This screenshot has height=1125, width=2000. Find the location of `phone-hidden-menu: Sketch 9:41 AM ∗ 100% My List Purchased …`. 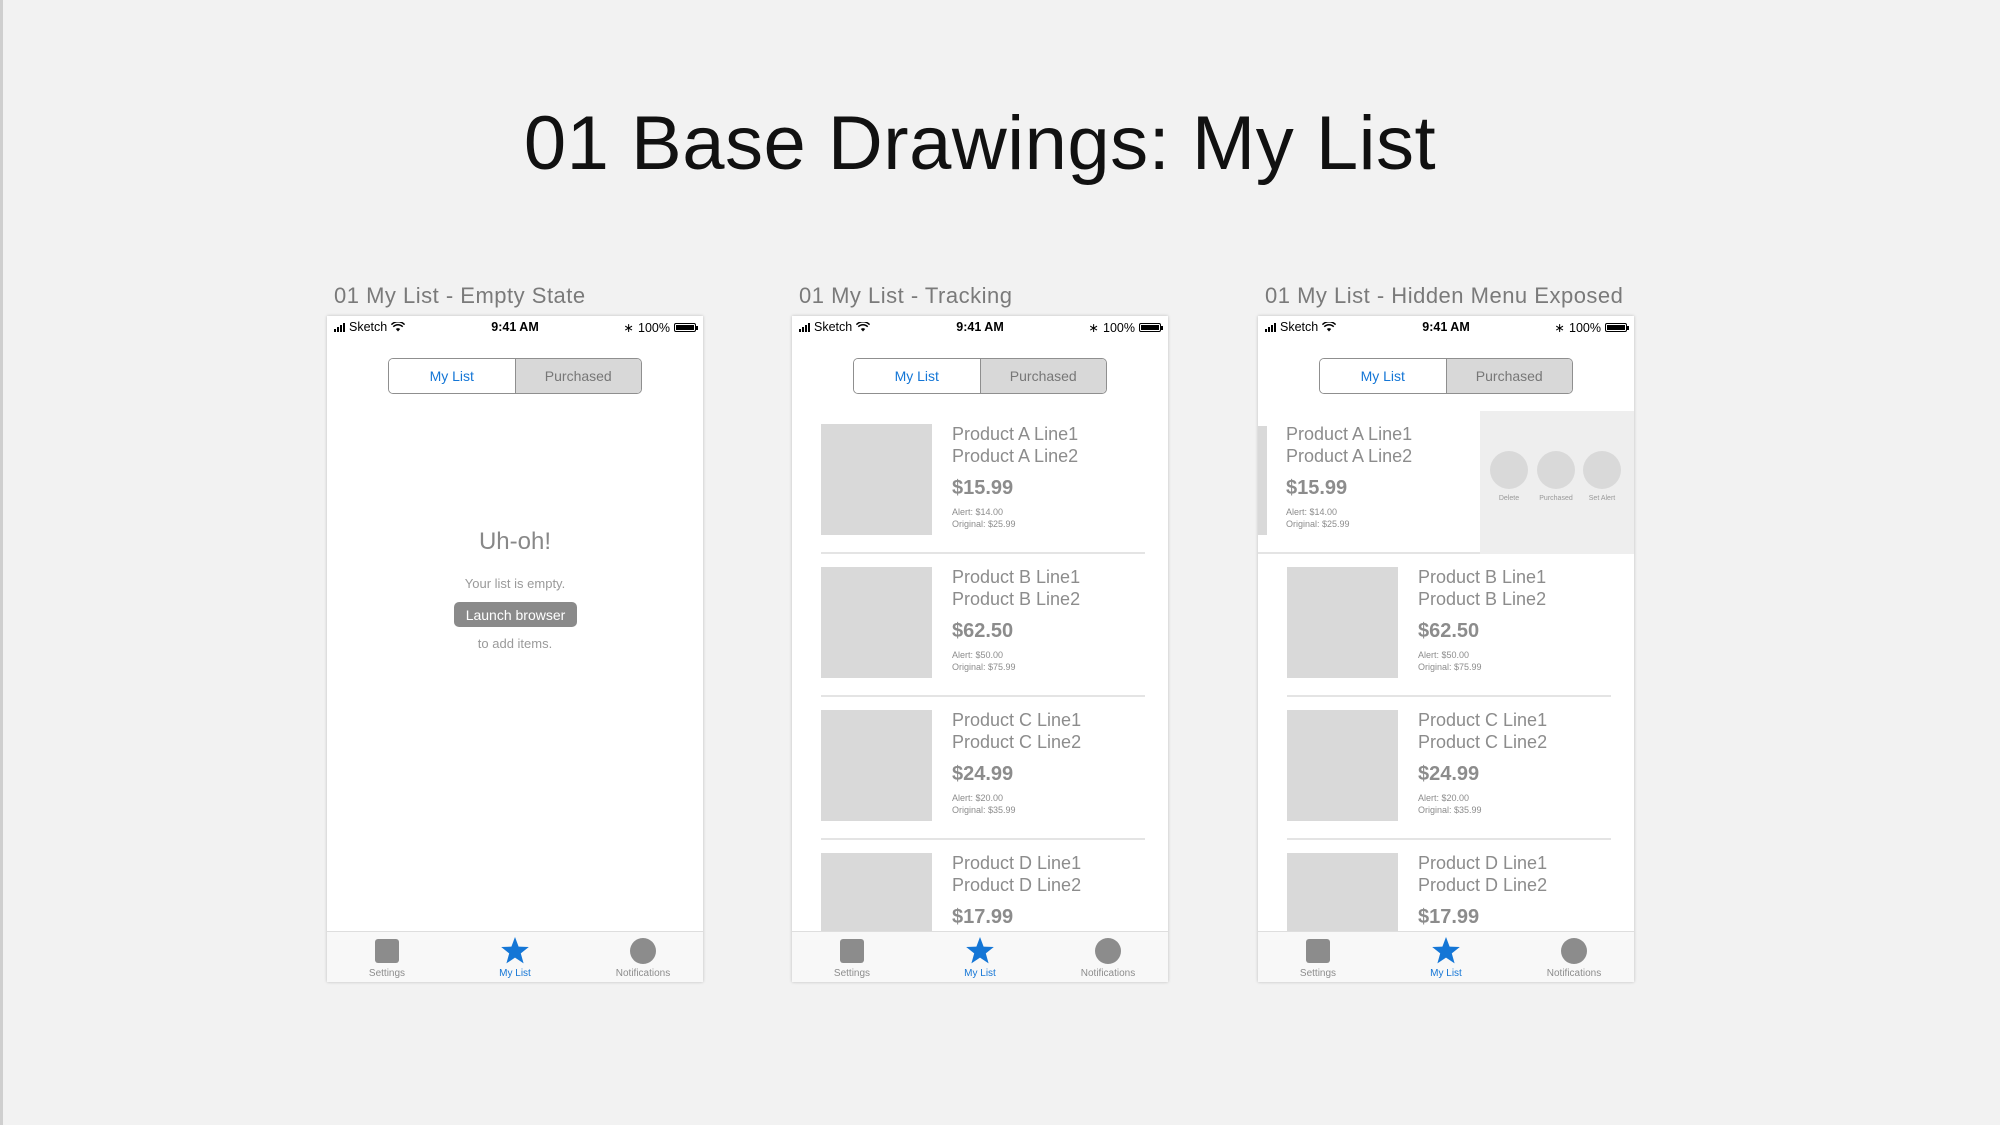

phone-hidden-menu: Sketch 9:41 AM ∗ 100% My List Purchased … is located at coordinates (1446, 649).